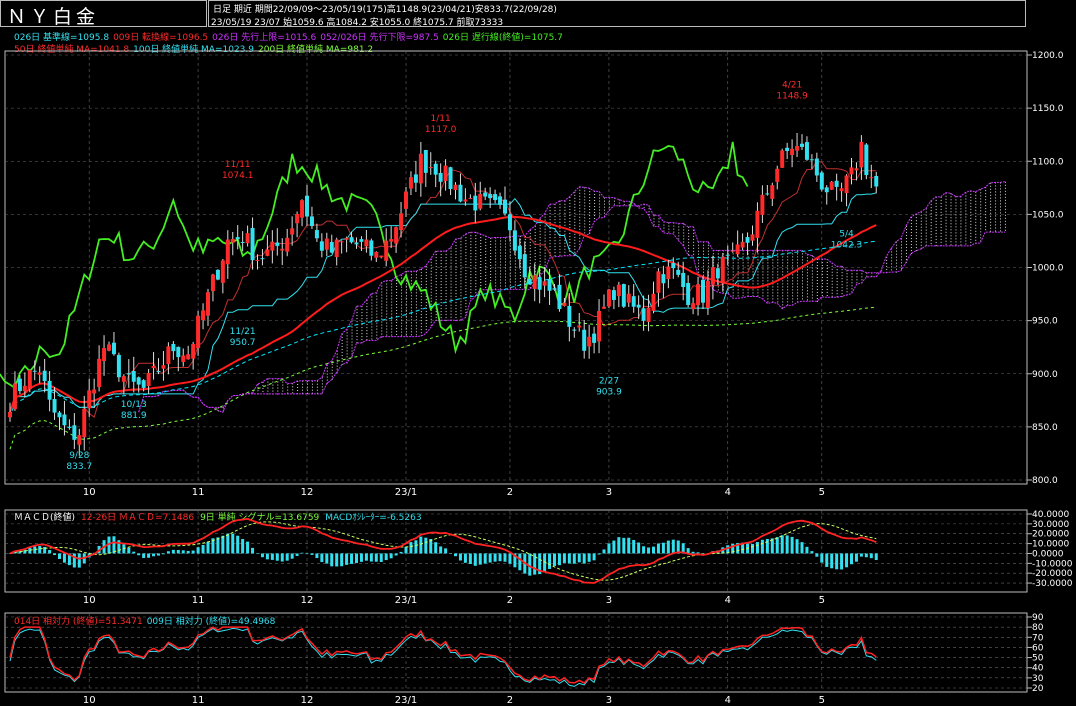 Image resolution: width=1076 pixels, height=706 pixels. I want to click on extreme-label-date: 10/13, so click(134, 405).